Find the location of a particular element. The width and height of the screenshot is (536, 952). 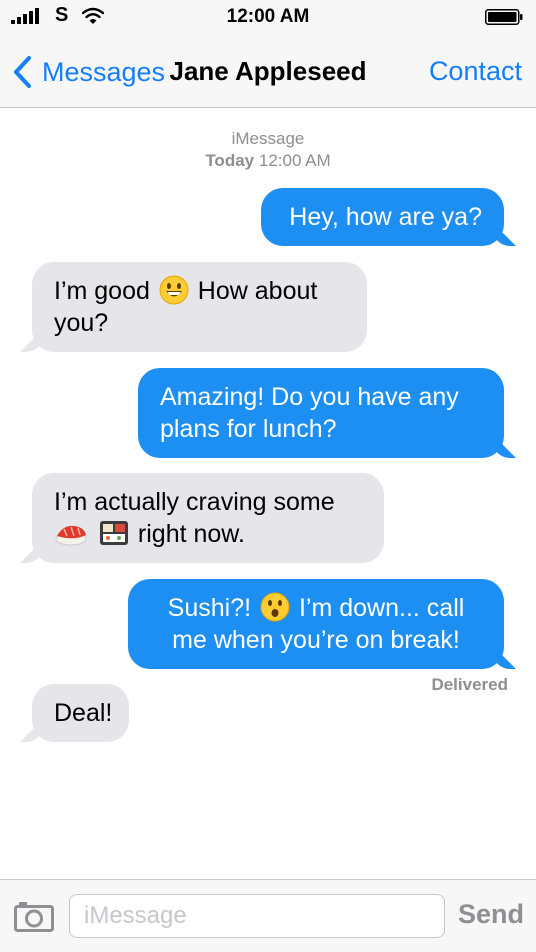

camera-icon is located at coordinates (34, 916).